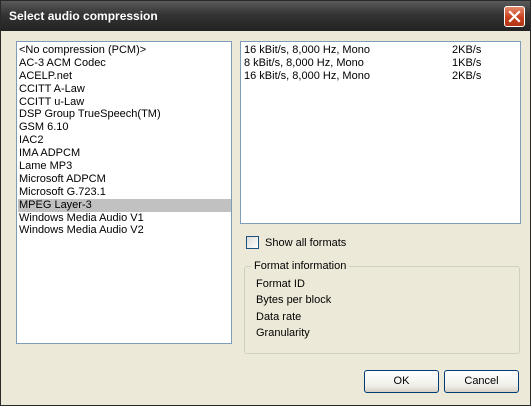 The height and width of the screenshot is (406, 531). What do you see at coordinates (280, 284) in the screenshot?
I see `format-id-label: Format ID` at bounding box center [280, 284].